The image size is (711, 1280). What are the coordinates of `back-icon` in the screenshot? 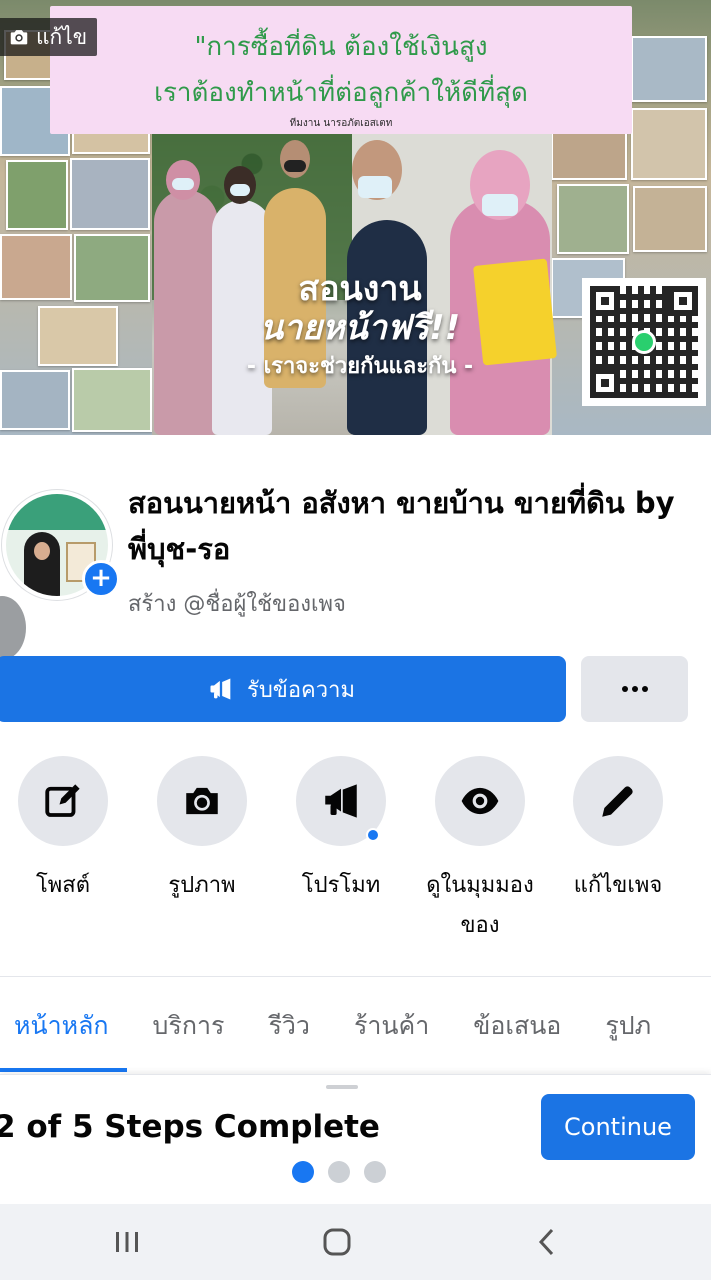 It's located at (546, 1242).